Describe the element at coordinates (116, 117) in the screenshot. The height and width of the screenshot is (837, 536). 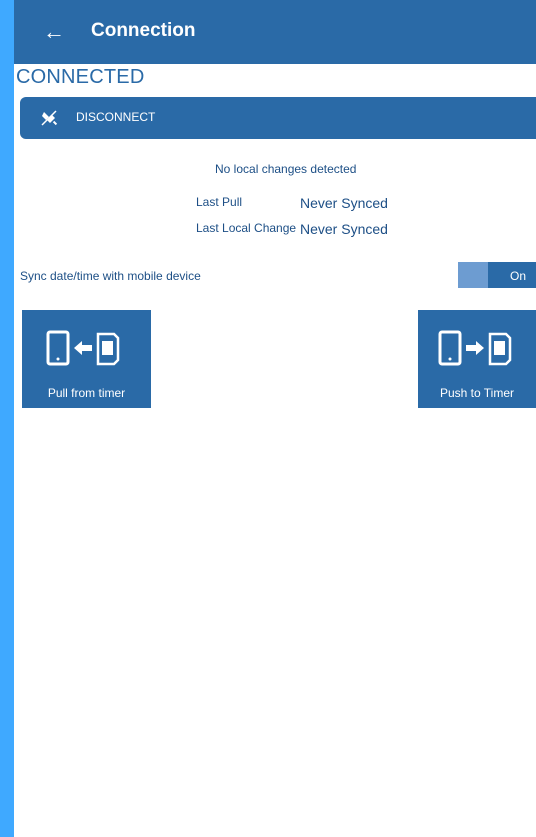
I see `disconnect-label: DISCONNECT` at that location.